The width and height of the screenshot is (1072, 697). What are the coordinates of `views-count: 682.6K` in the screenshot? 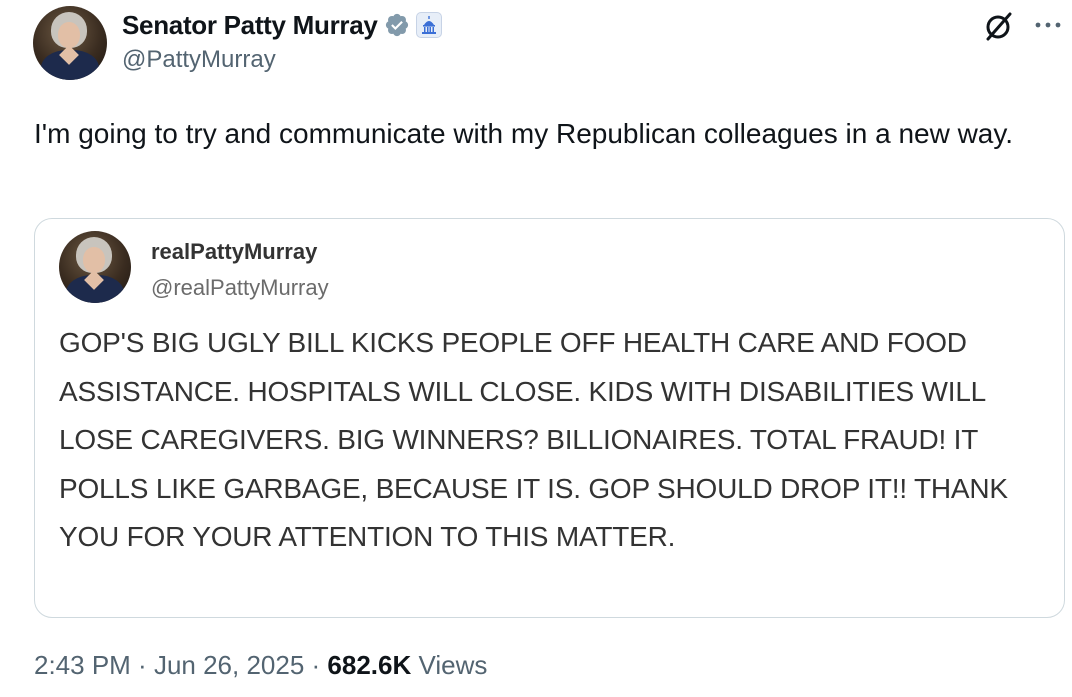 It's located at (369, 665).